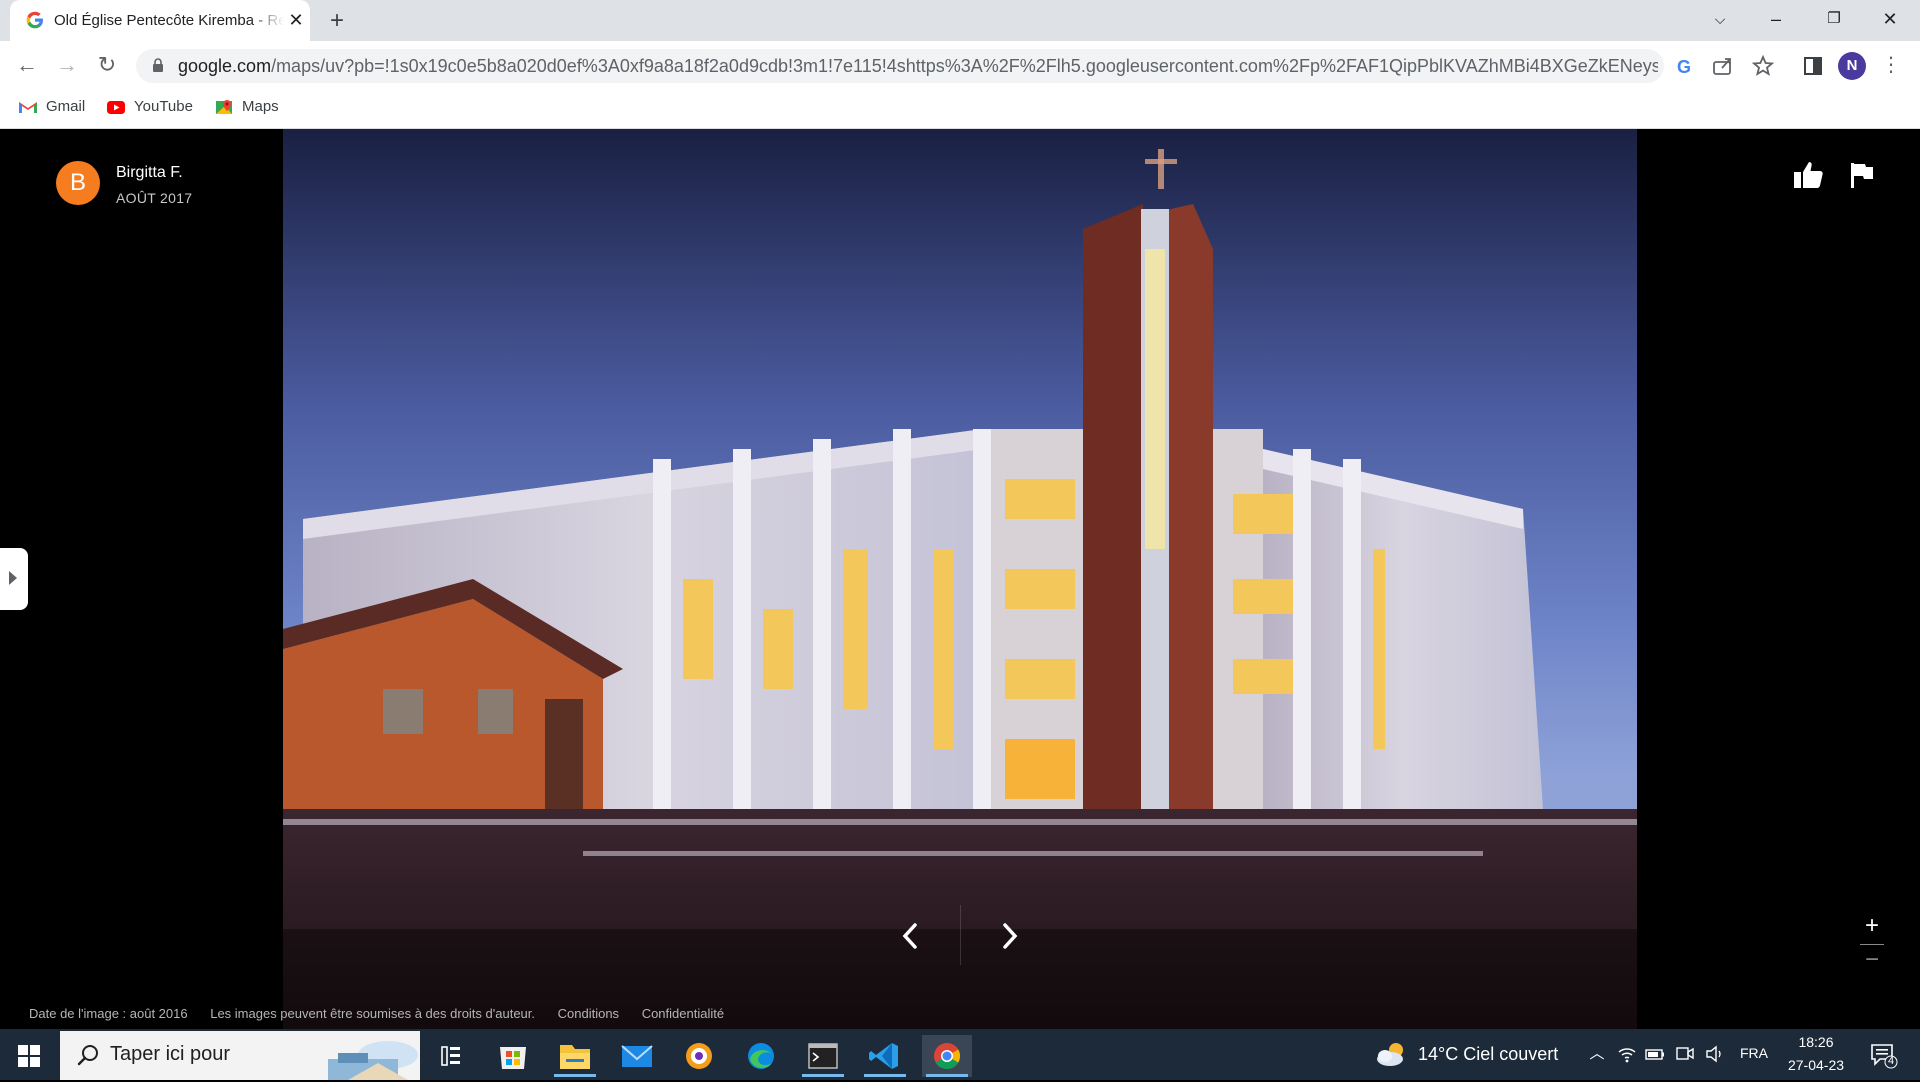 The image size is (1920, 1082). I want to click on taskbar-edge, so click(761, 1056).